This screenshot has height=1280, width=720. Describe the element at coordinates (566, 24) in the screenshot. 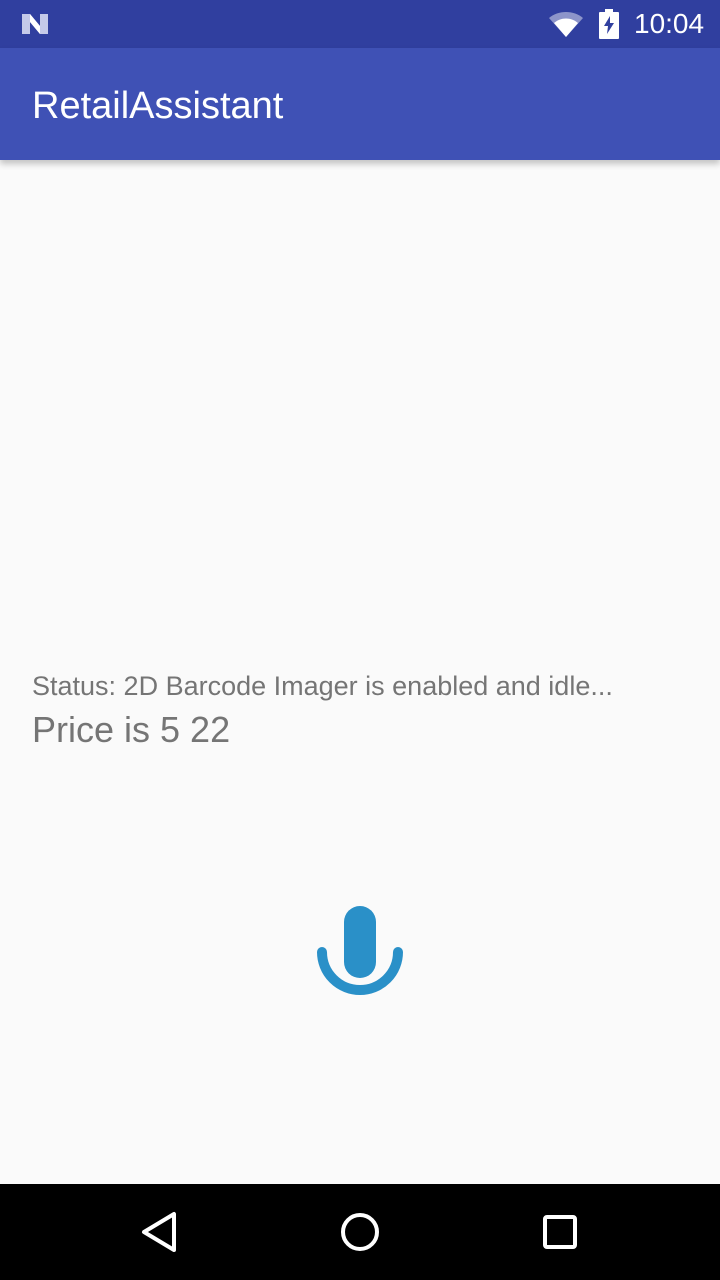

I see `wifi-icon` at that location.